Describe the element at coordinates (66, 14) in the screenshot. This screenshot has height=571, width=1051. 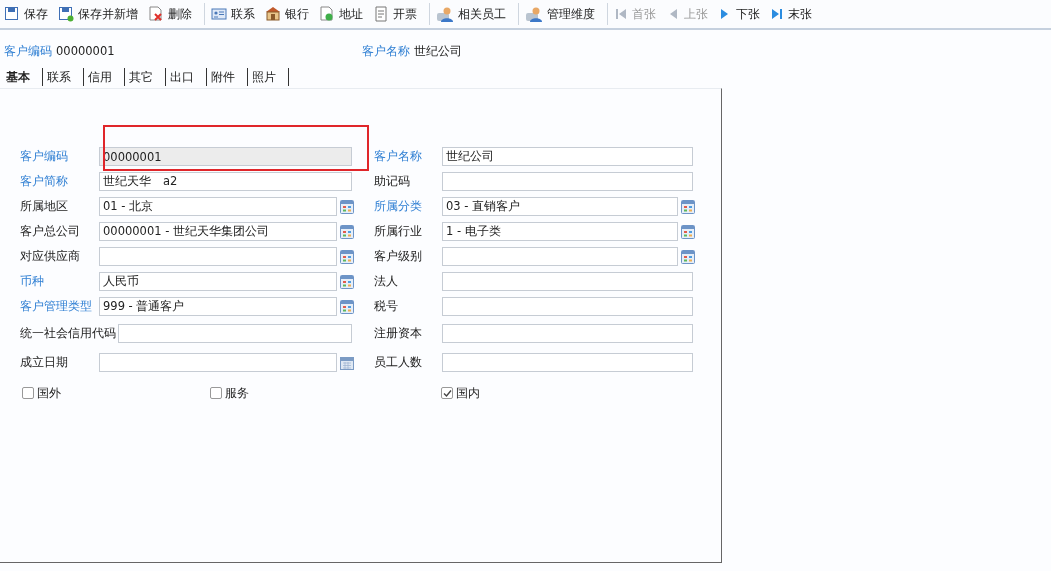
I see `floppy-disk-plus-icon` at that location.